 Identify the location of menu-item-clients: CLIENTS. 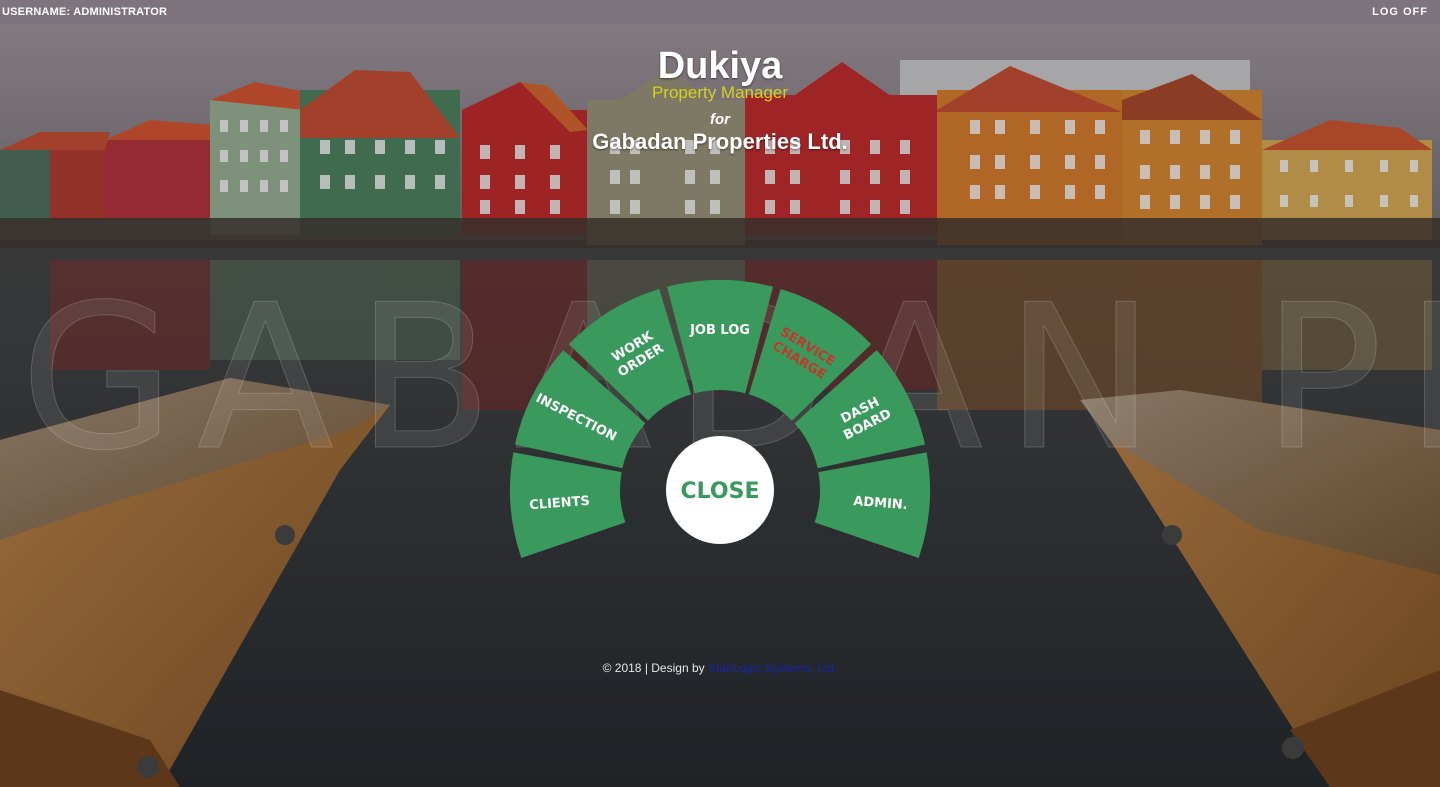
(568, 505).